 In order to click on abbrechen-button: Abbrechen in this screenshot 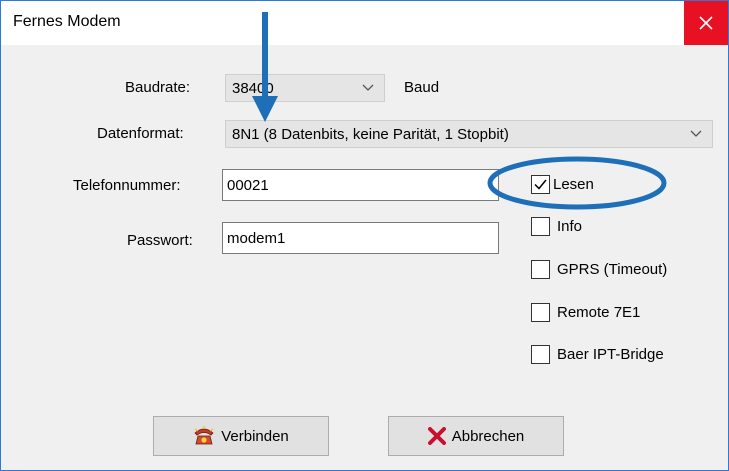, I will do `click(476, 436)`.